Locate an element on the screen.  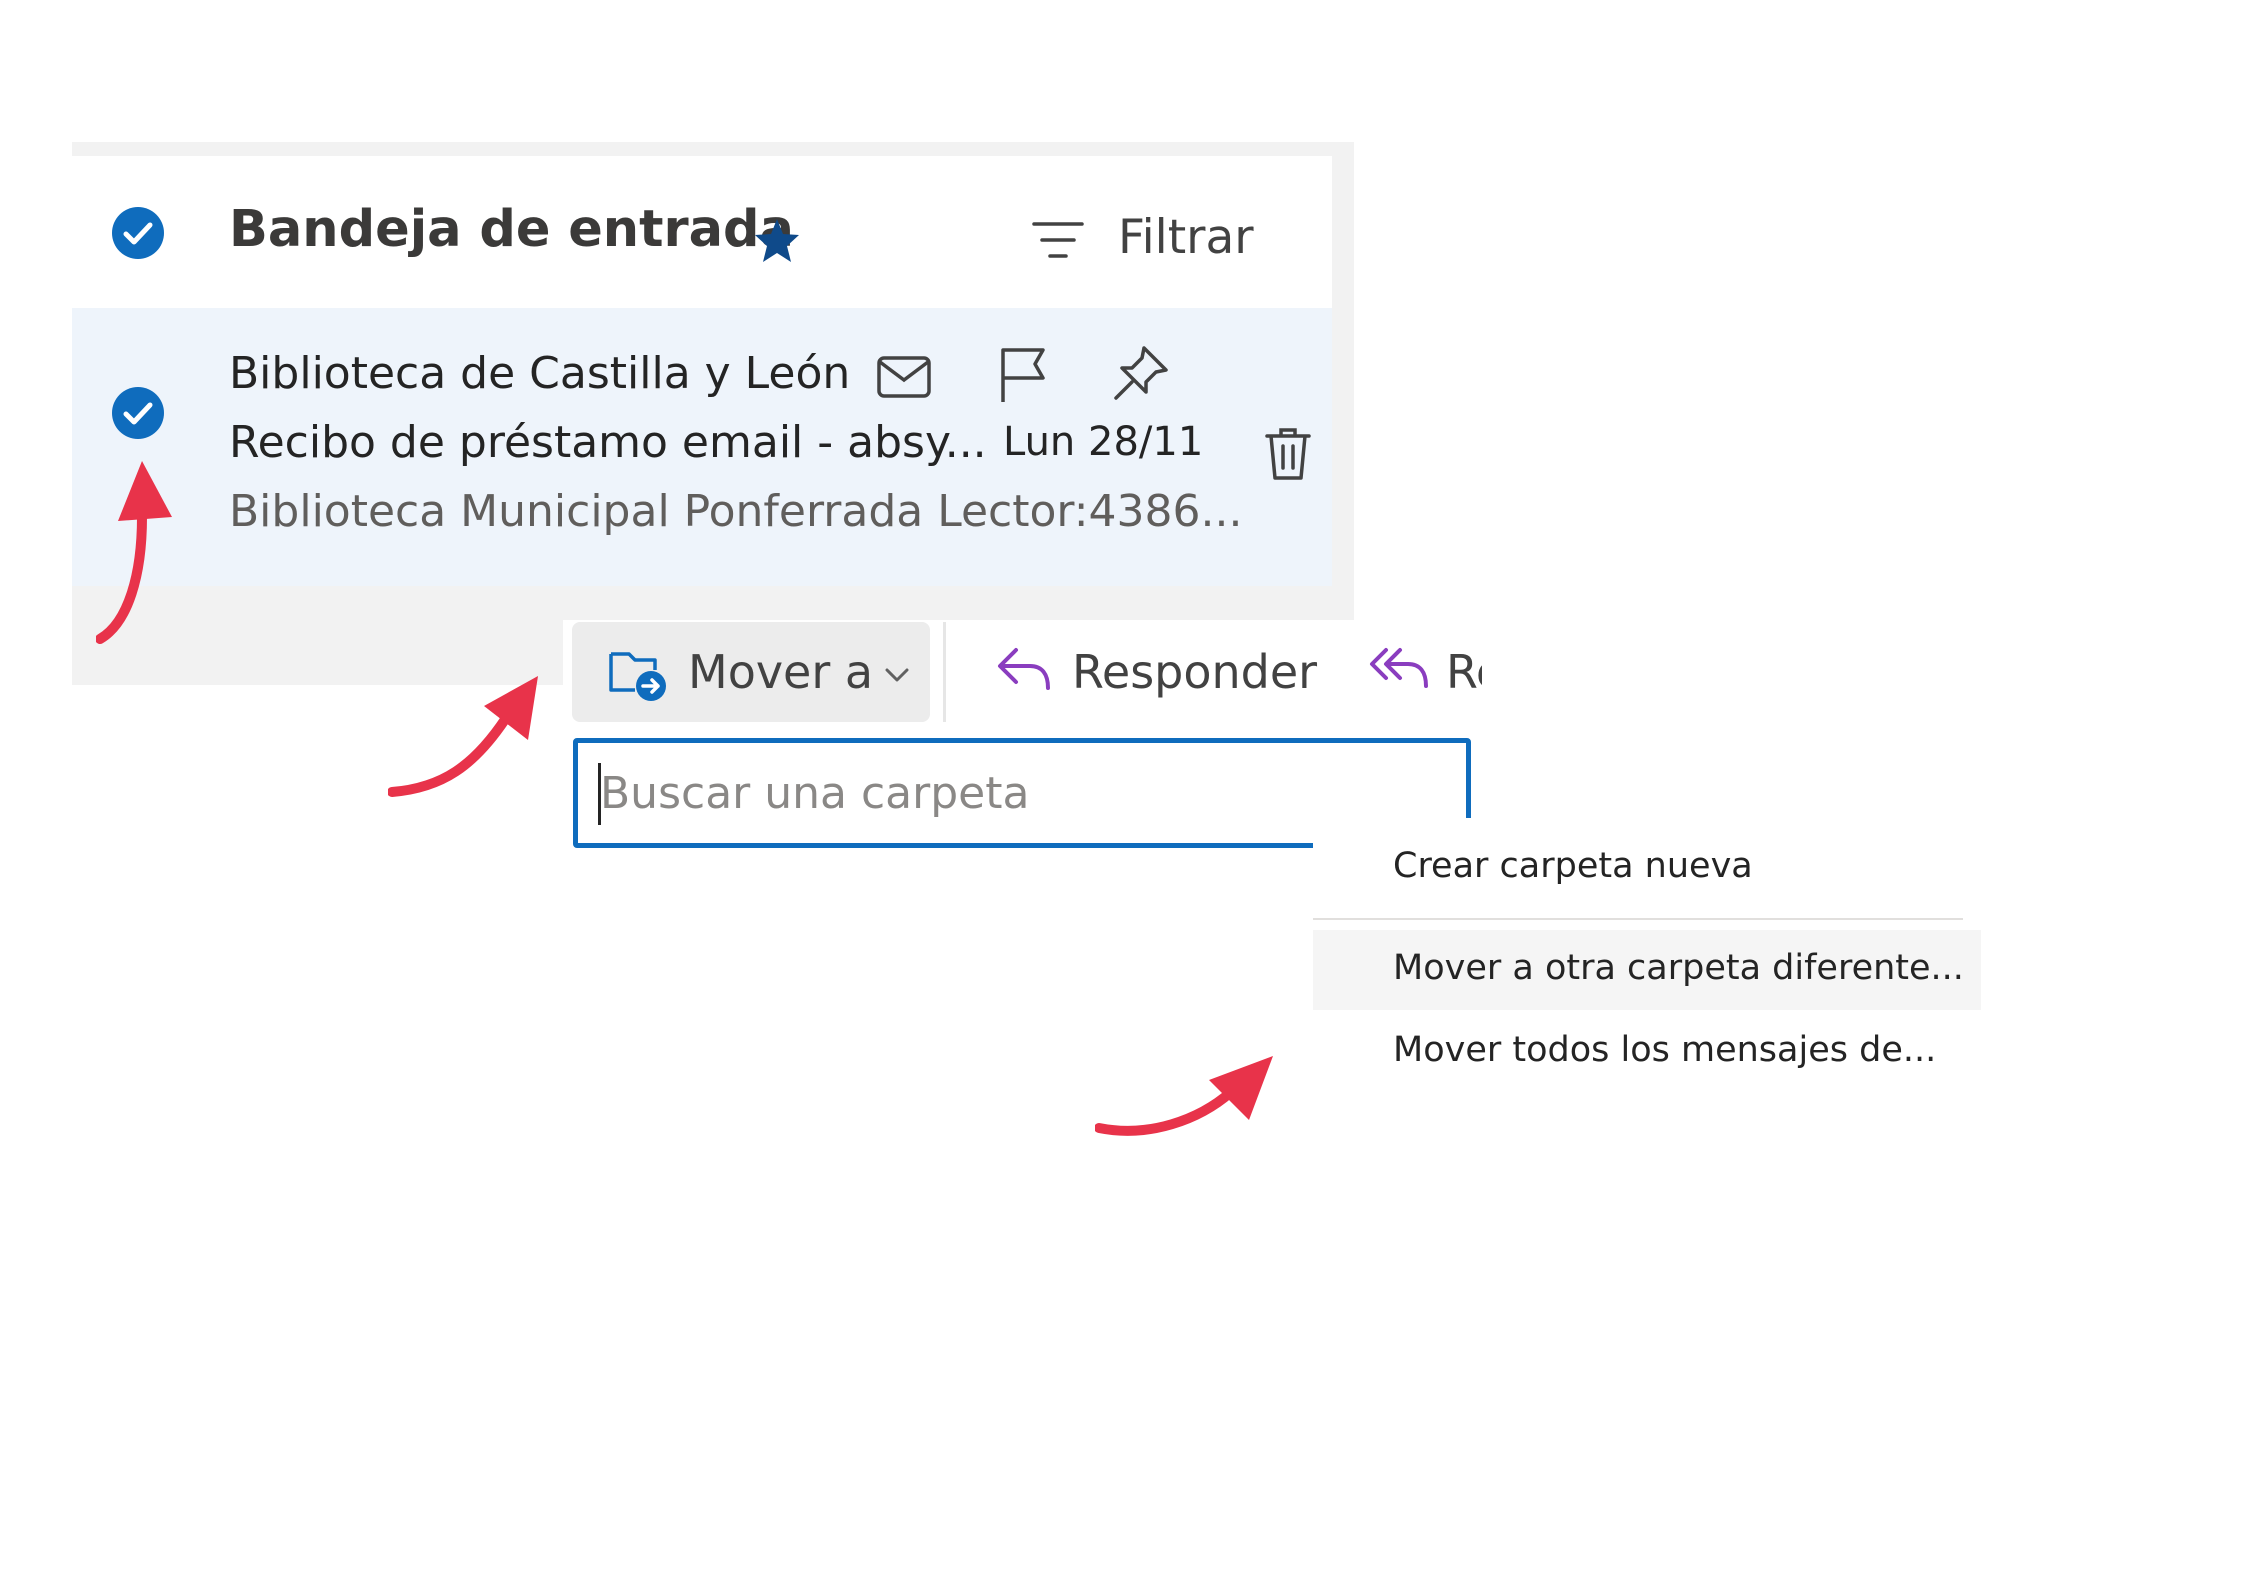
move-folder-icon is located at coordinates (638, 673).